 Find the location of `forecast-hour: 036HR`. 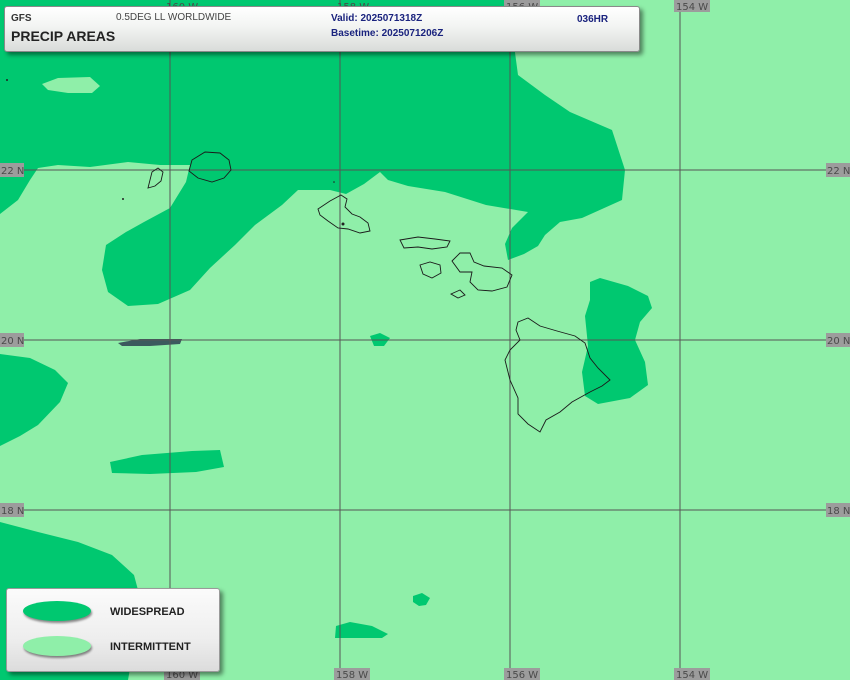

forecast-hour: 036HR is located at coordinates (593, 19).